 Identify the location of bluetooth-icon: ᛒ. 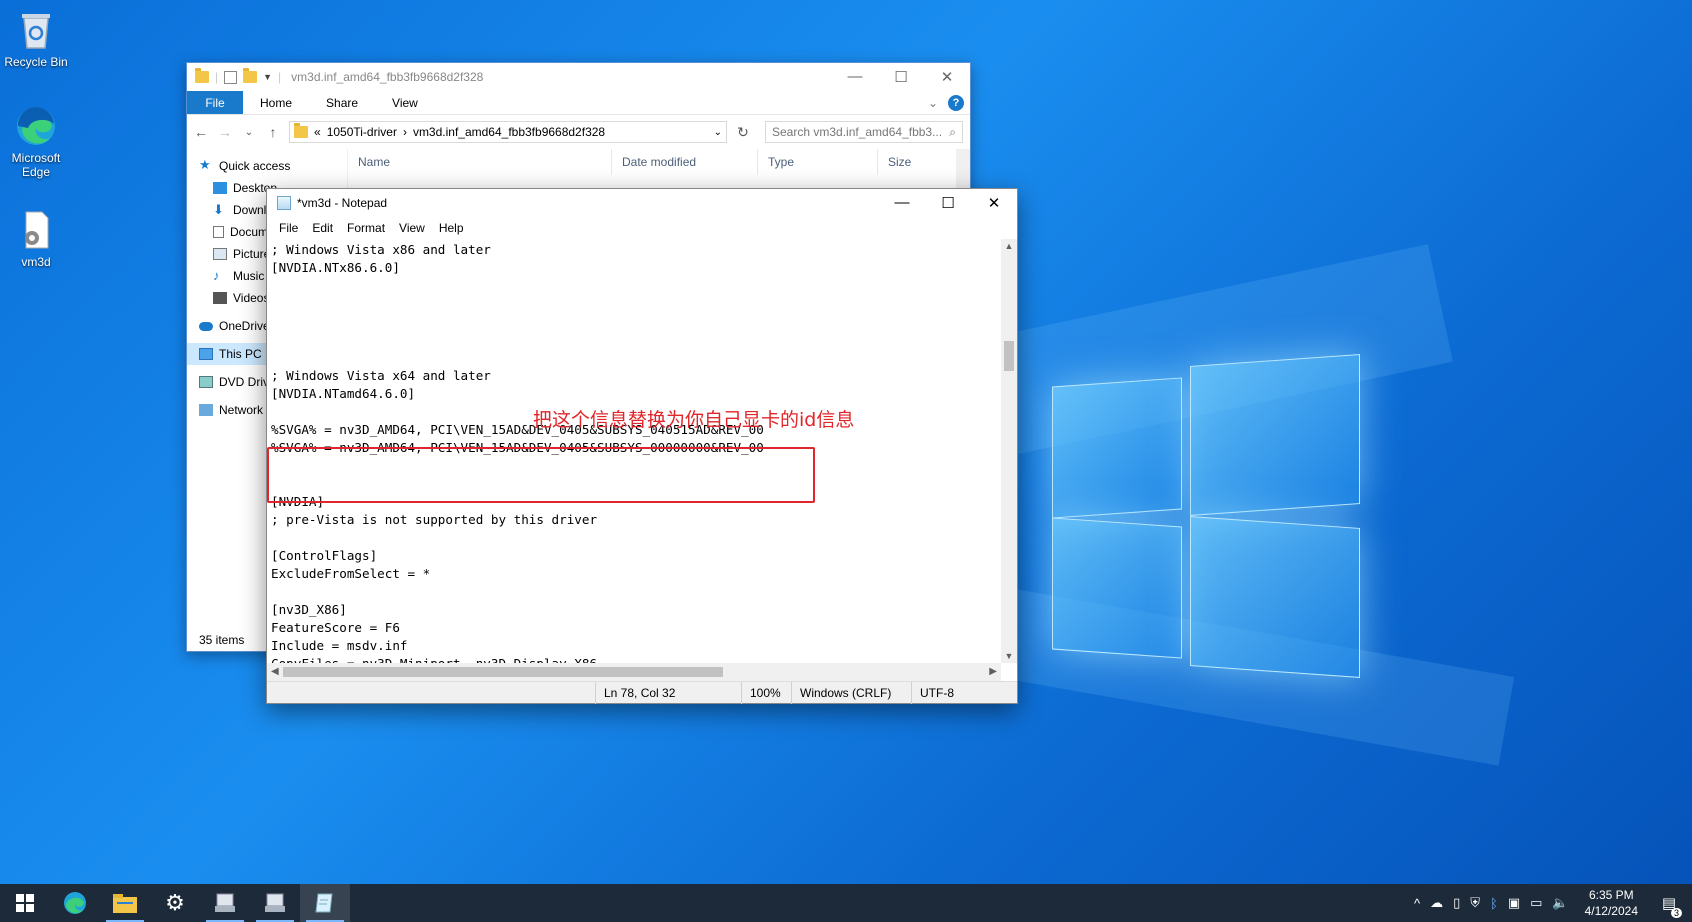
(1494, 903).